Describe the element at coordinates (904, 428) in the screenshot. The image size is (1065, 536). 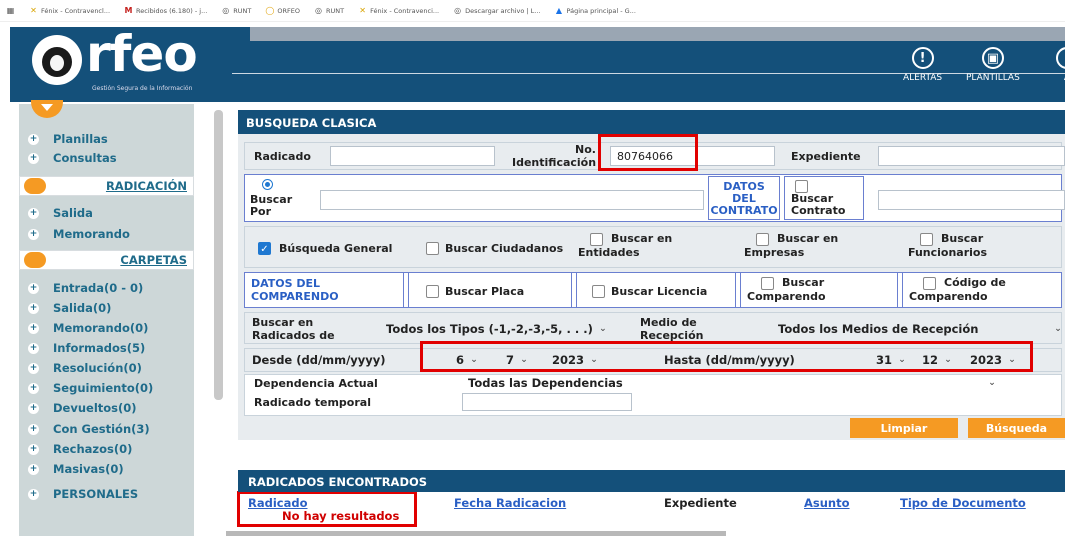
I see `limpiar-button: Limpiar` at that location.